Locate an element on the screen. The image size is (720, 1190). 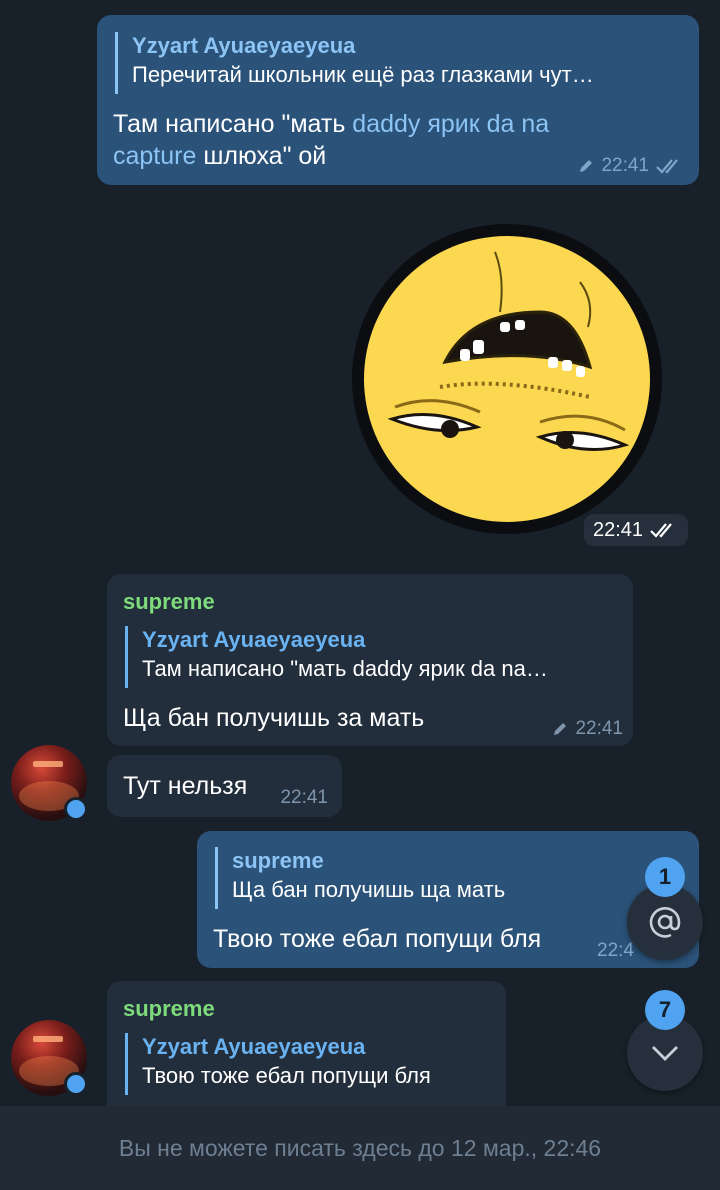
reply-snippet: Твою тоже ебал попущи бля is located at coordinates (286, 1075).